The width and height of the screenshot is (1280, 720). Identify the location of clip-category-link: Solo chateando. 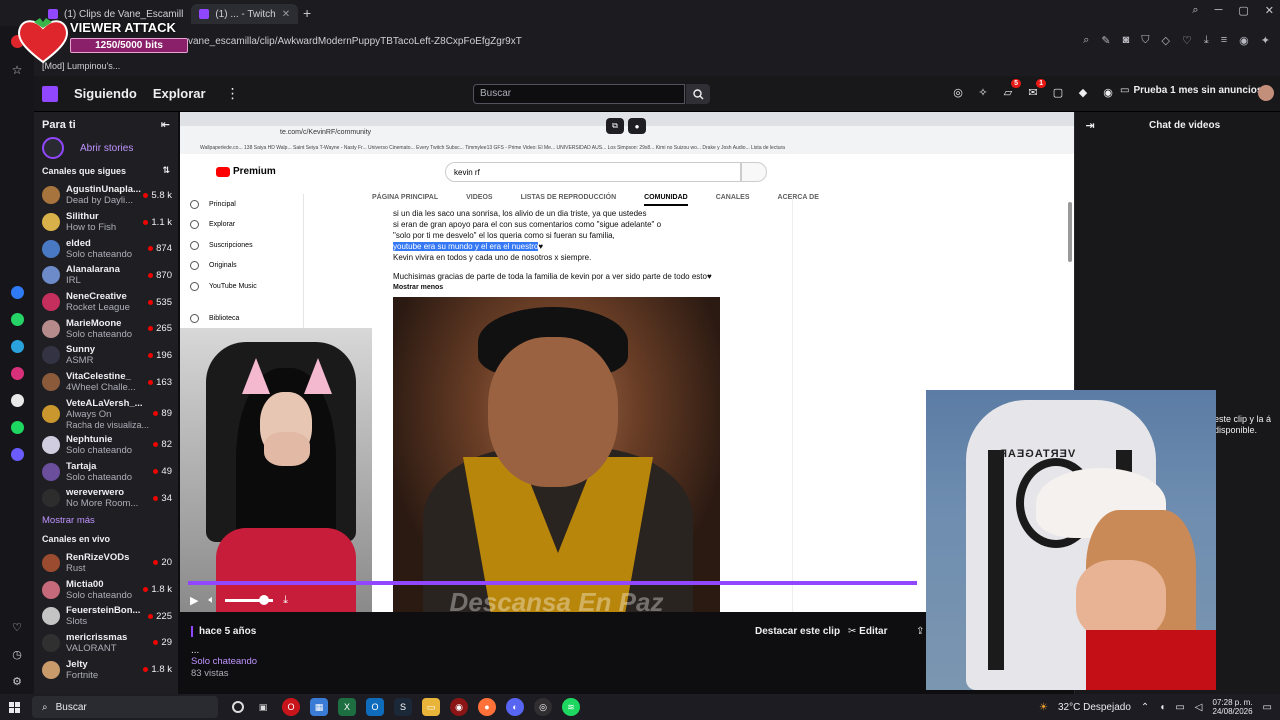
(224, 661).